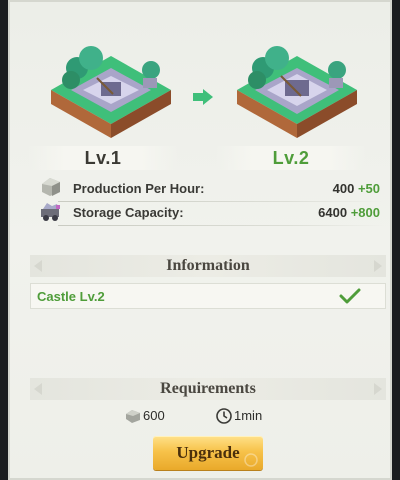 This screenshot has width=400, height=480. Describe the element at coordinates (211, 190) in the screenshot. I see `stat-row-production: Production Per Hour: 400 +50` at that location.